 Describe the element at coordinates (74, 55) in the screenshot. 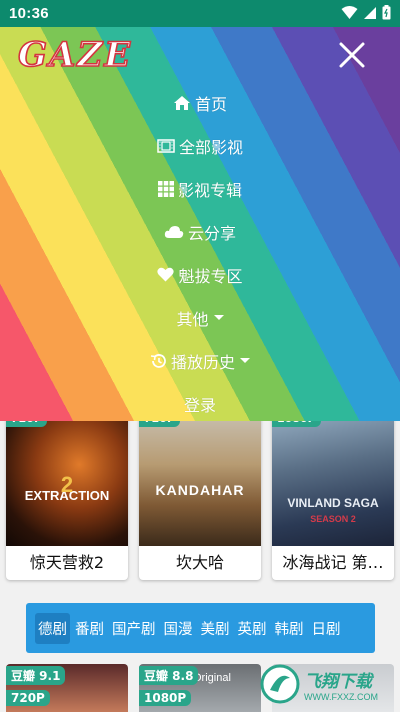

I see `app-logo: GAZE` at that location.